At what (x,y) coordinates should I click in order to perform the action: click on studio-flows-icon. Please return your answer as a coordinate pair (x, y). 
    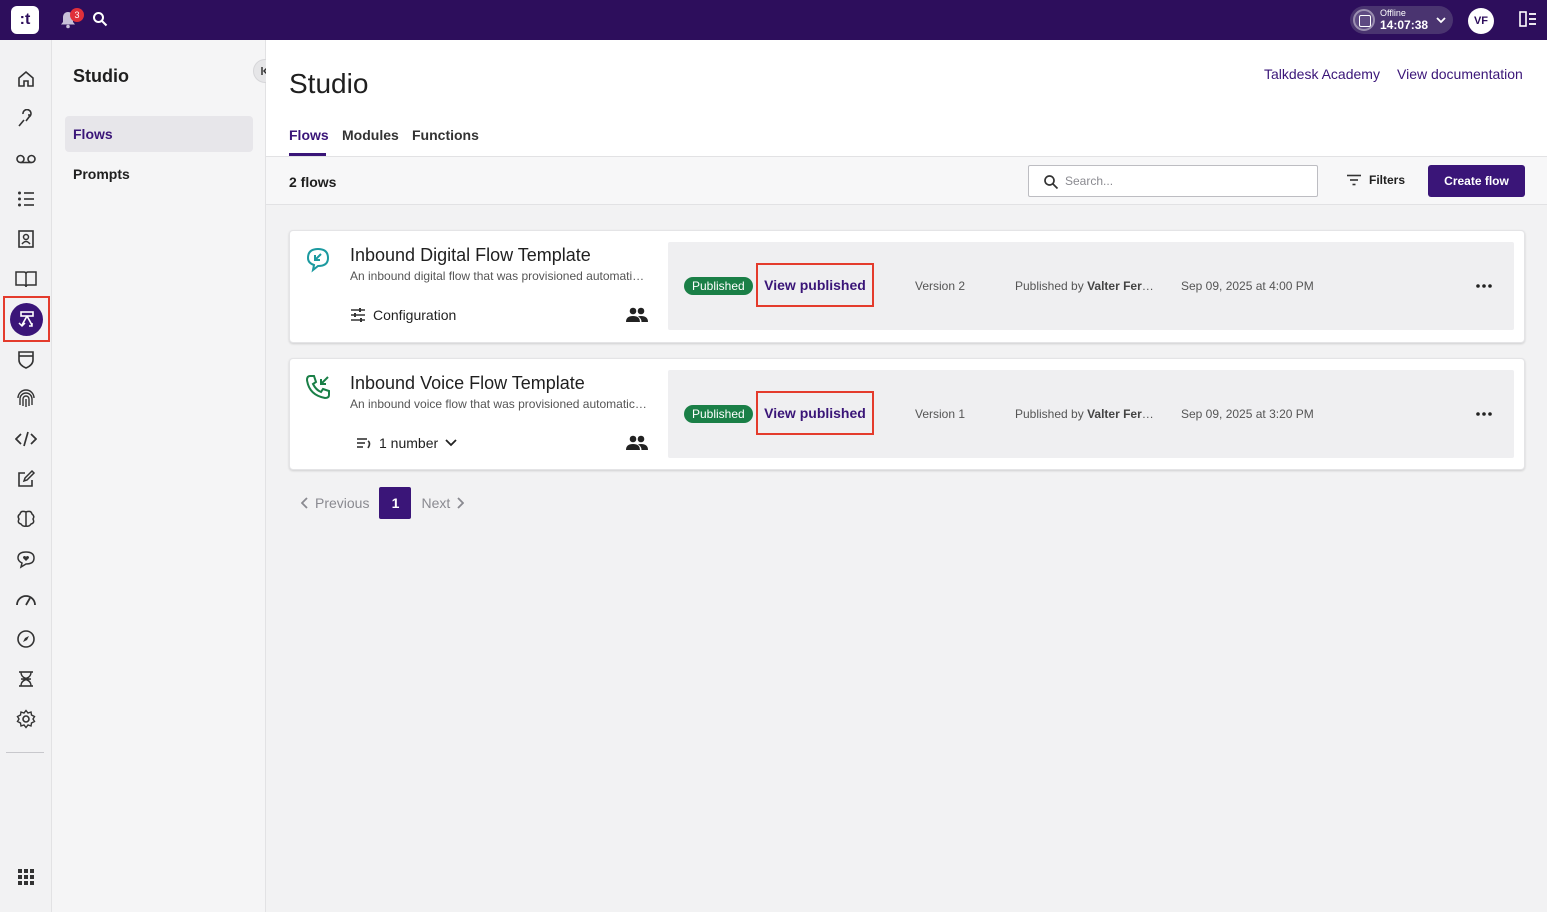
    Looking at the image, I should click on (26, 319).